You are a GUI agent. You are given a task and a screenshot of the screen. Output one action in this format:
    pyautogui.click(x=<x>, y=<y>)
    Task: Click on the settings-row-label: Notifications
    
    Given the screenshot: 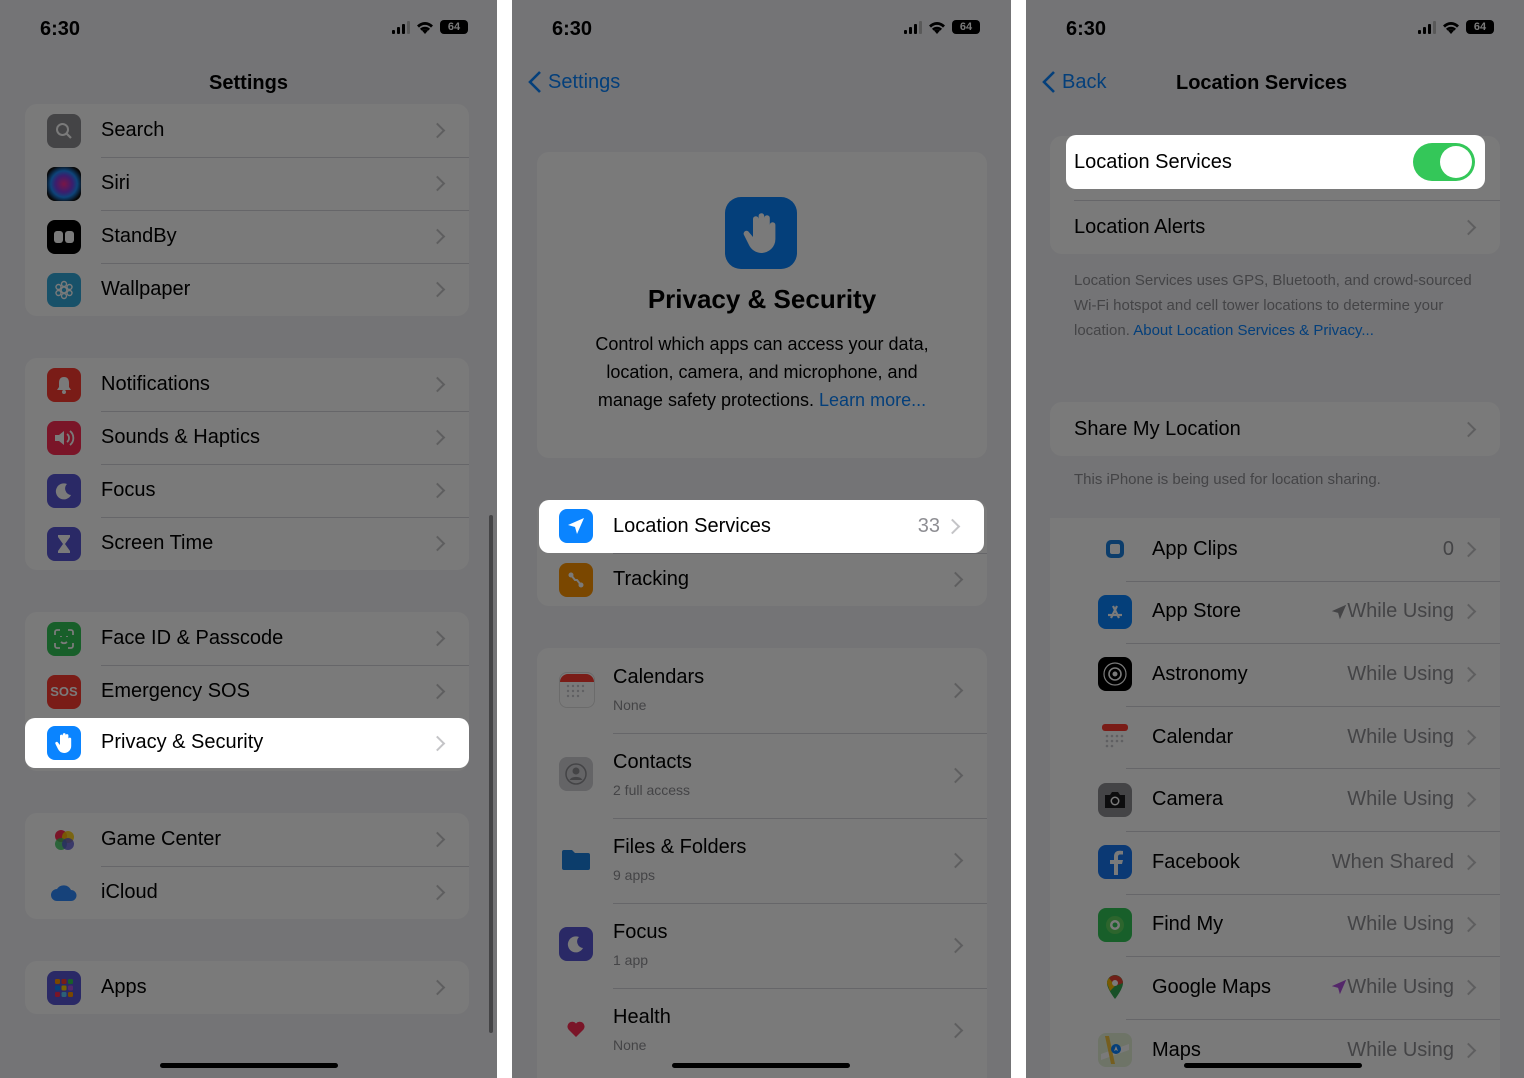 What is the action you would take?
    pyautogui.click(x=155, y=384)
    